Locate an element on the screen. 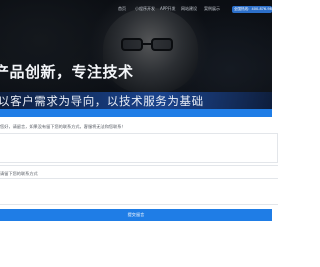  hero-glasses-bridge is located at coordinates (147, 44).